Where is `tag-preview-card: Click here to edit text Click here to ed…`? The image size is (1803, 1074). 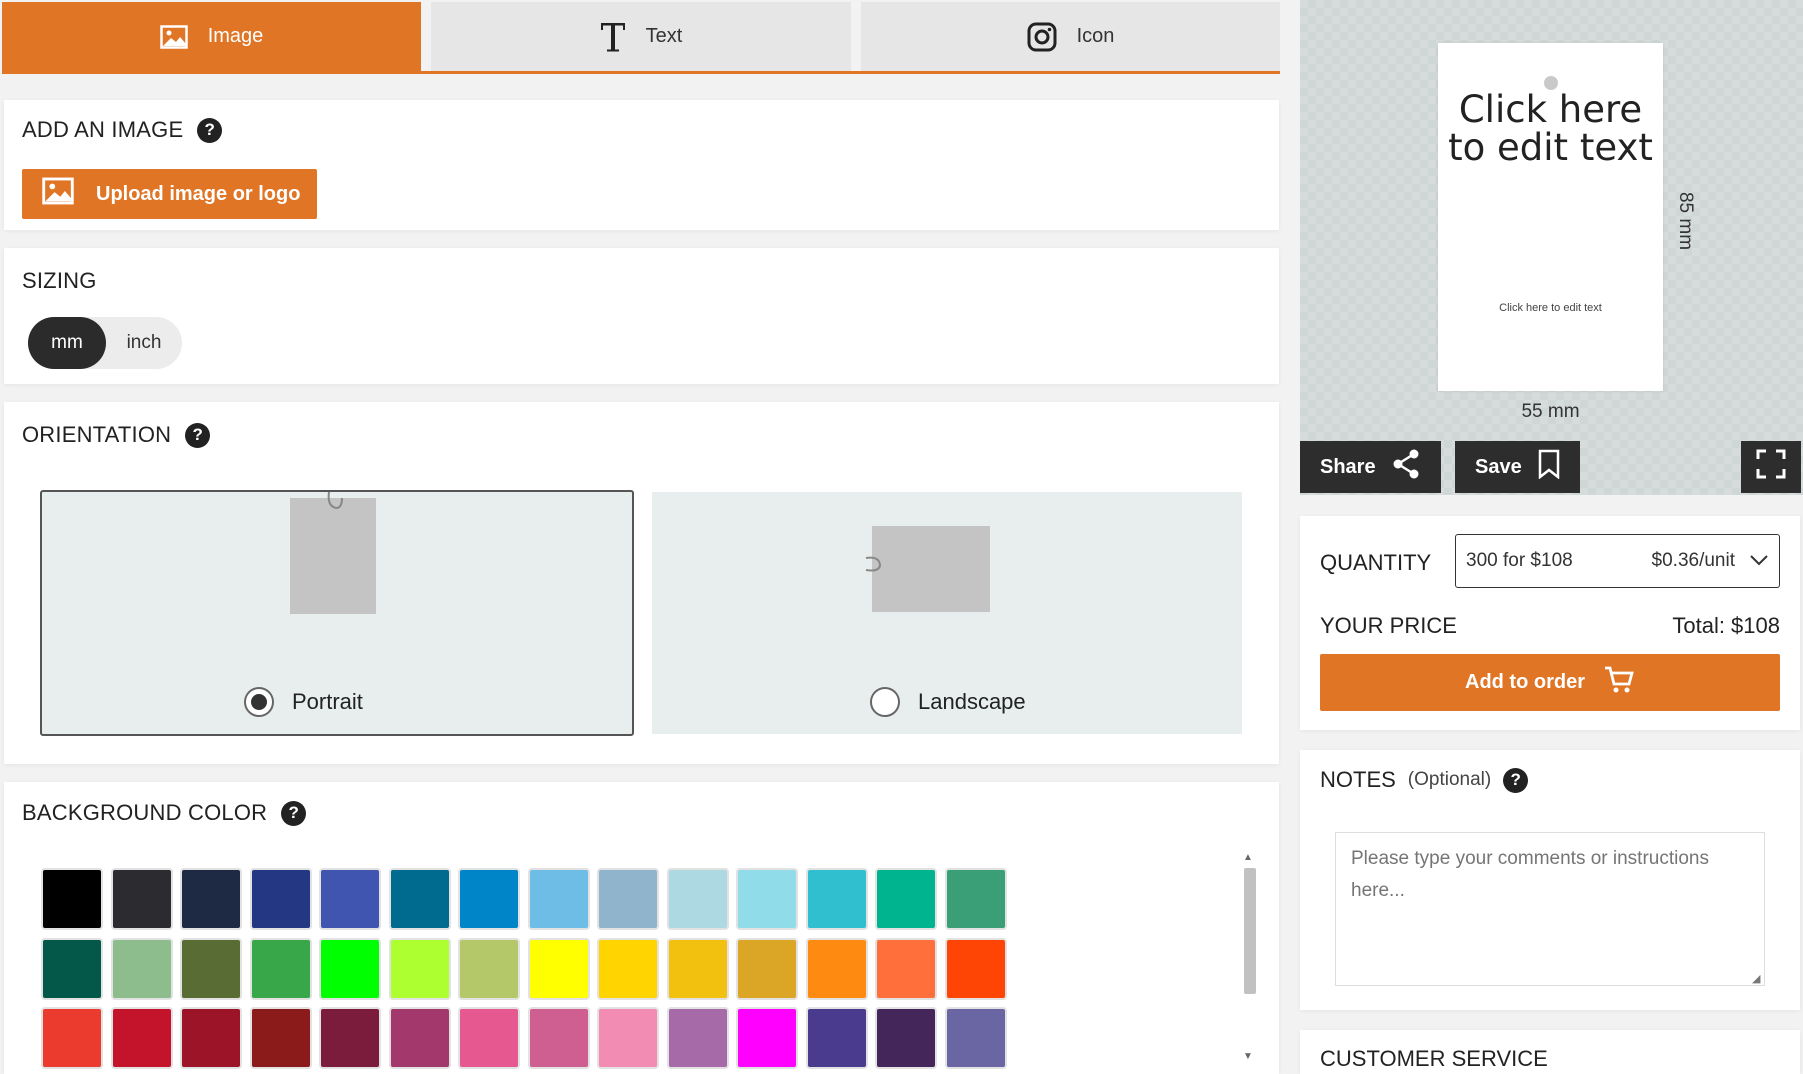 tag-preview-card: Click here to edit text Click here to ed… is located at coordinates (1550, 217).